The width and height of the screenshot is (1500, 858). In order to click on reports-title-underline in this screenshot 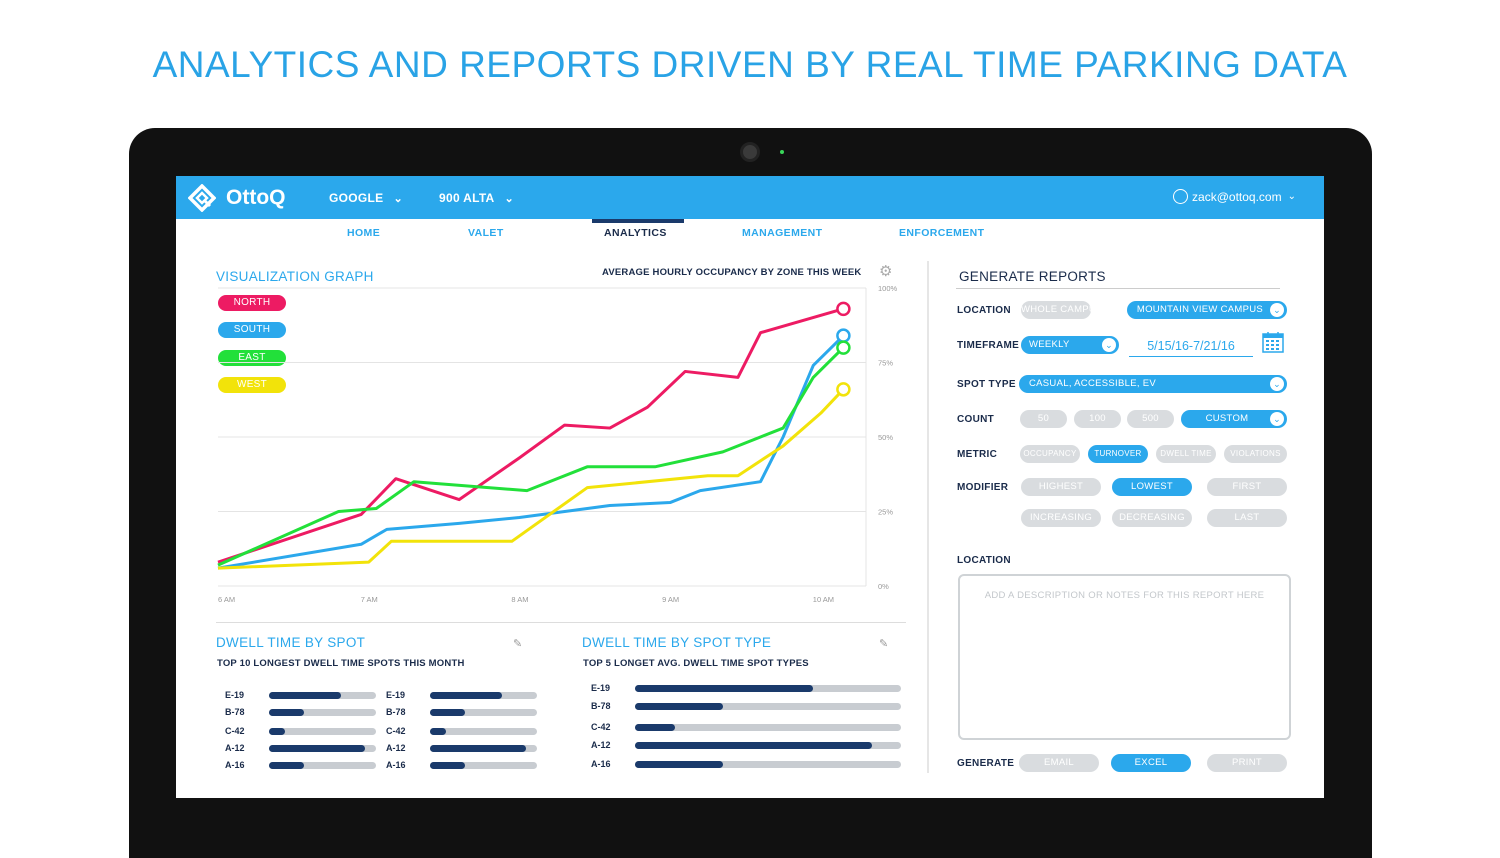, I will do `click(1118, 288)`.